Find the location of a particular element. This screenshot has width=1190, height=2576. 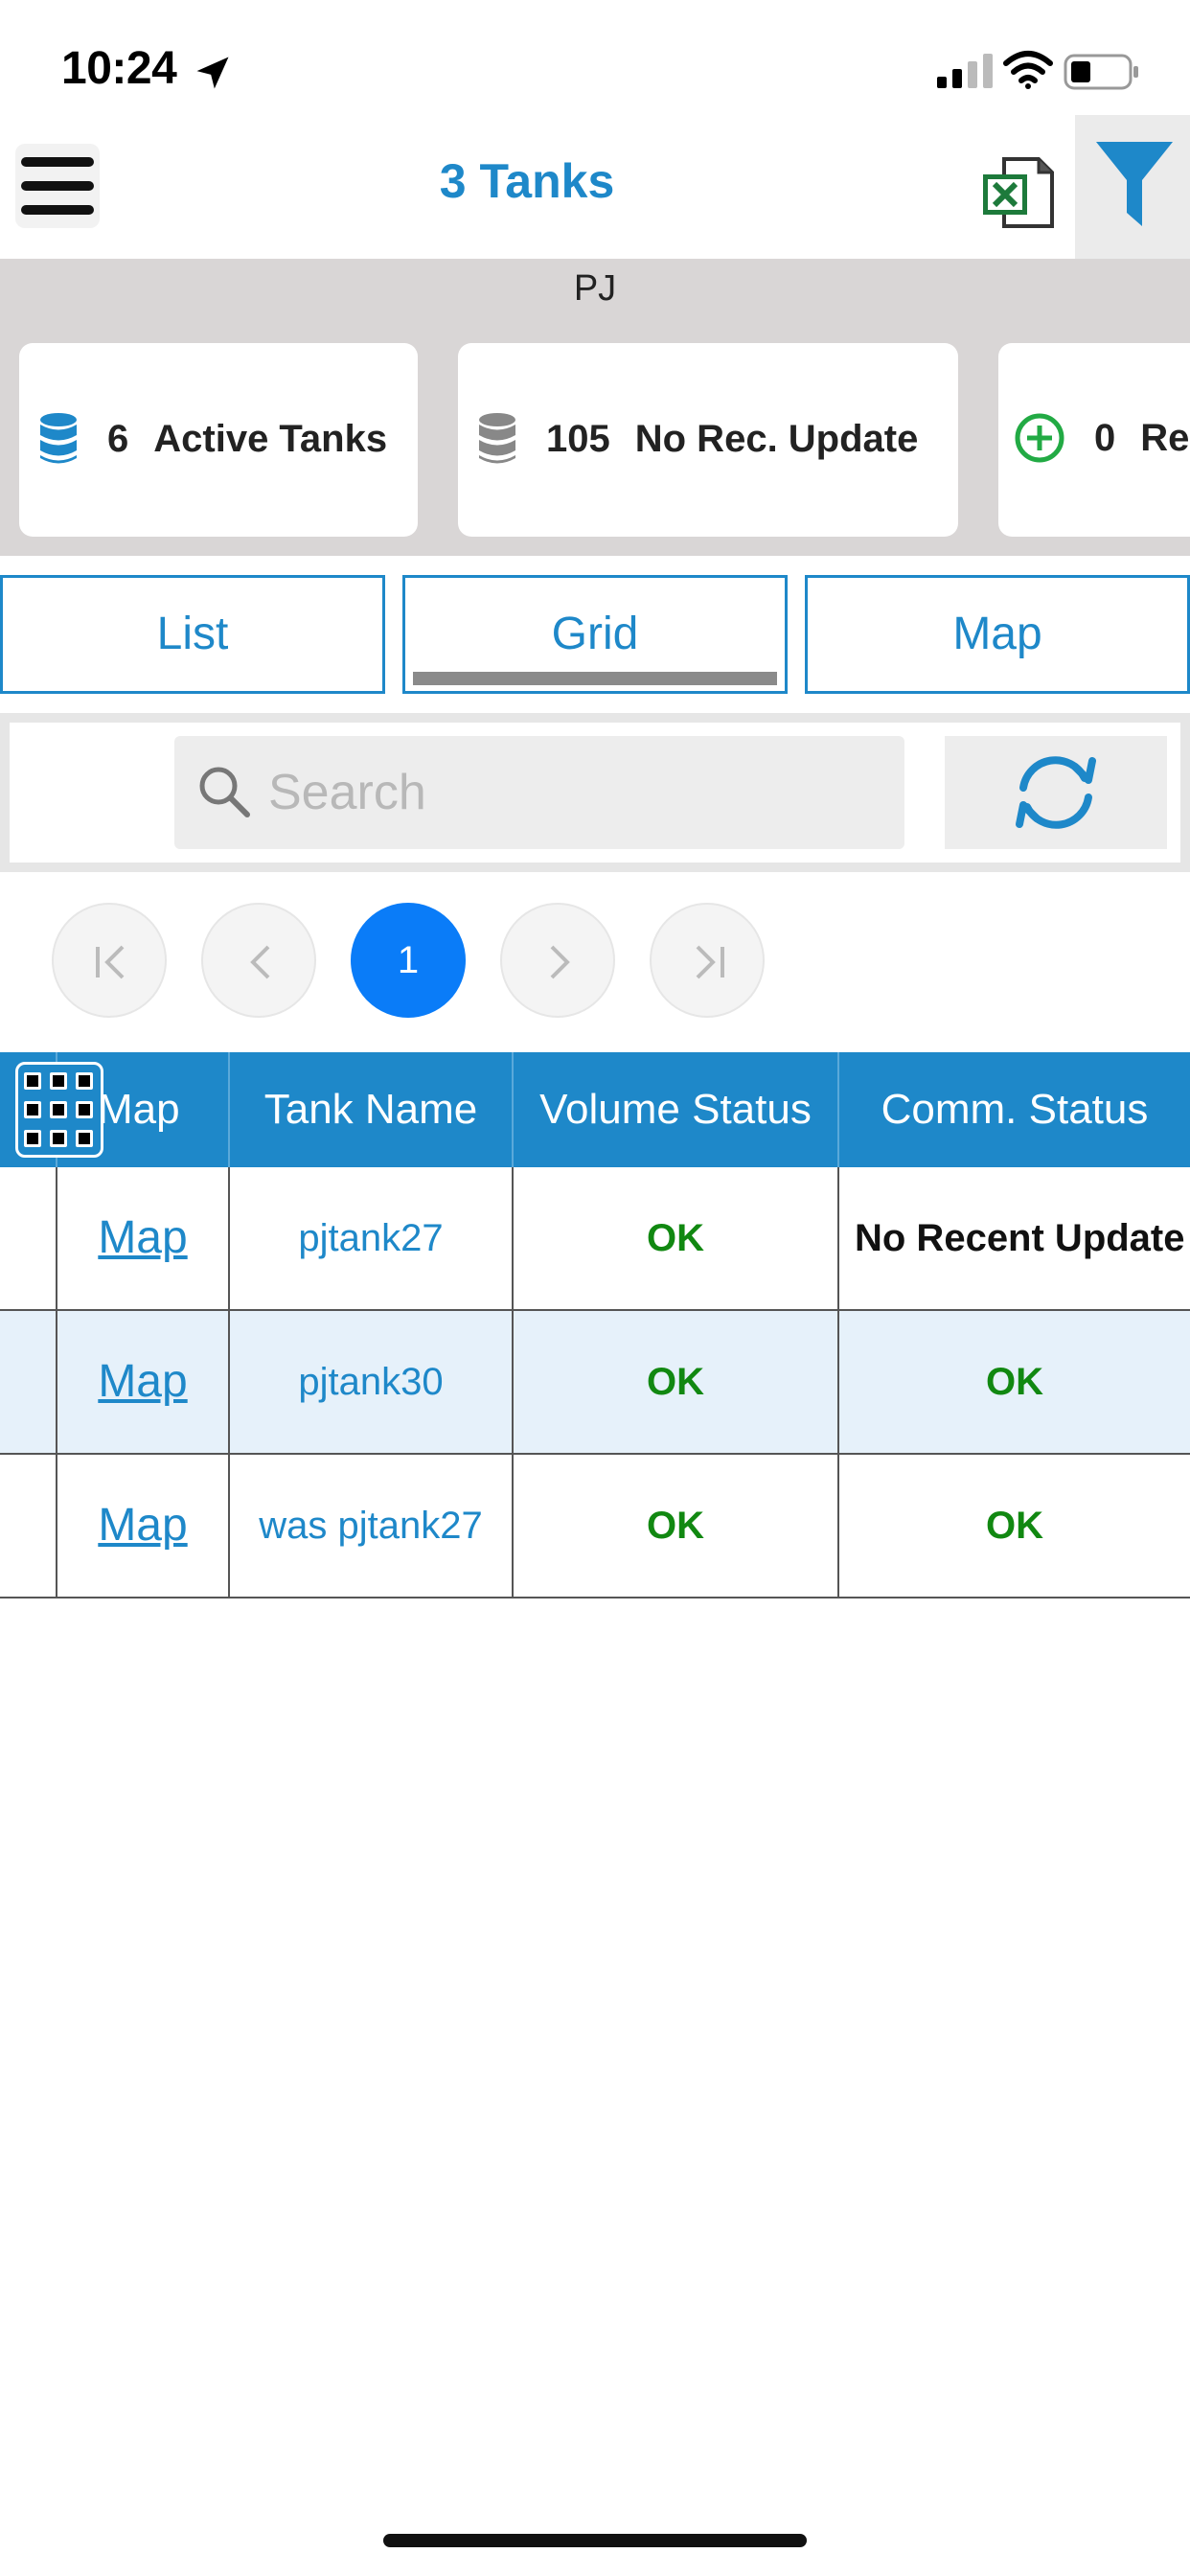

last-page-button is located at coordinates (708, 960).